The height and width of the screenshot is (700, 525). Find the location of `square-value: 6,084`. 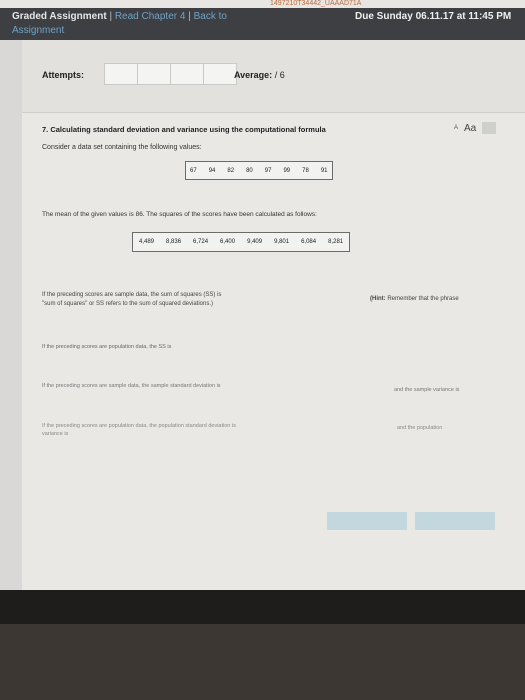

square-value: 6,084 is located at coordinates (309, 242).